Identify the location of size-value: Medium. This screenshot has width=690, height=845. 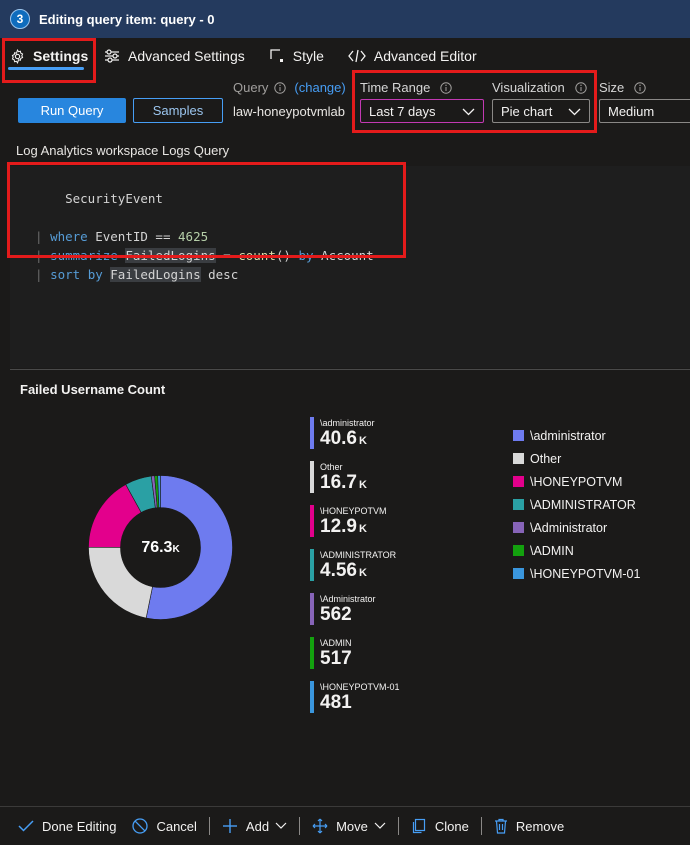
(631, 111).